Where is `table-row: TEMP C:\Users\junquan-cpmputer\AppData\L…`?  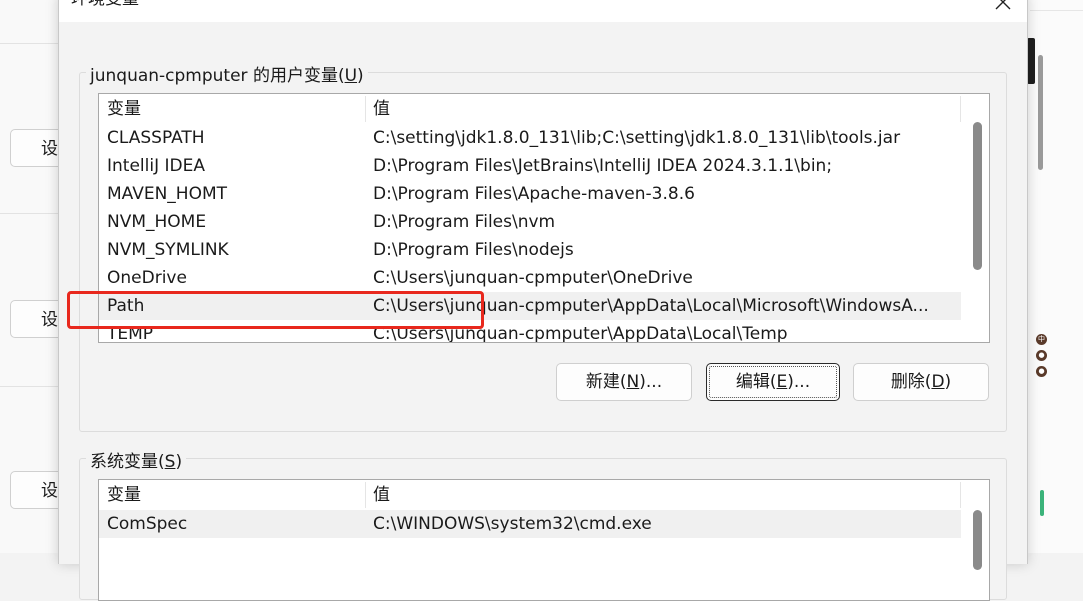 table-row: TEMP C:\Users\junquan-cpmputer\AppData\L… is located at coordinates (530, 331).